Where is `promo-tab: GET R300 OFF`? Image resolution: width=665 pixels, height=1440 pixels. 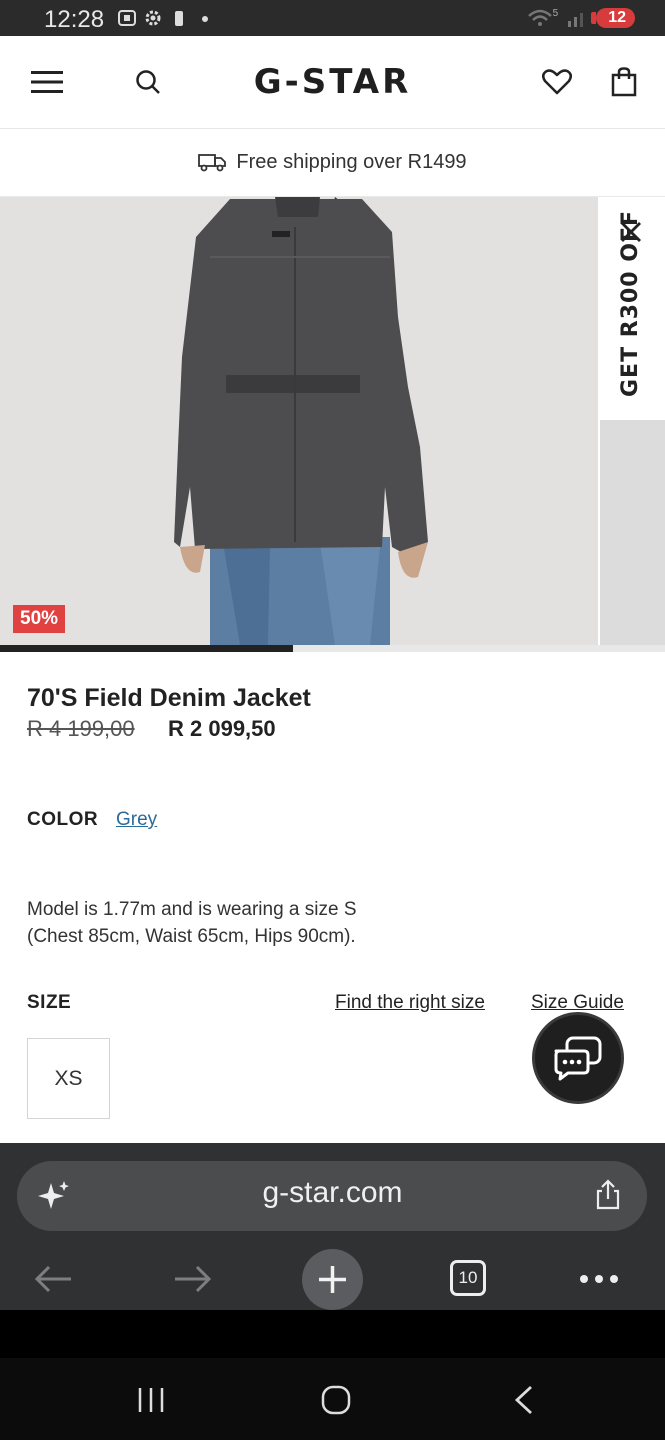 promo-tab: GET R300 OFF is located at coordinates (631, 308).